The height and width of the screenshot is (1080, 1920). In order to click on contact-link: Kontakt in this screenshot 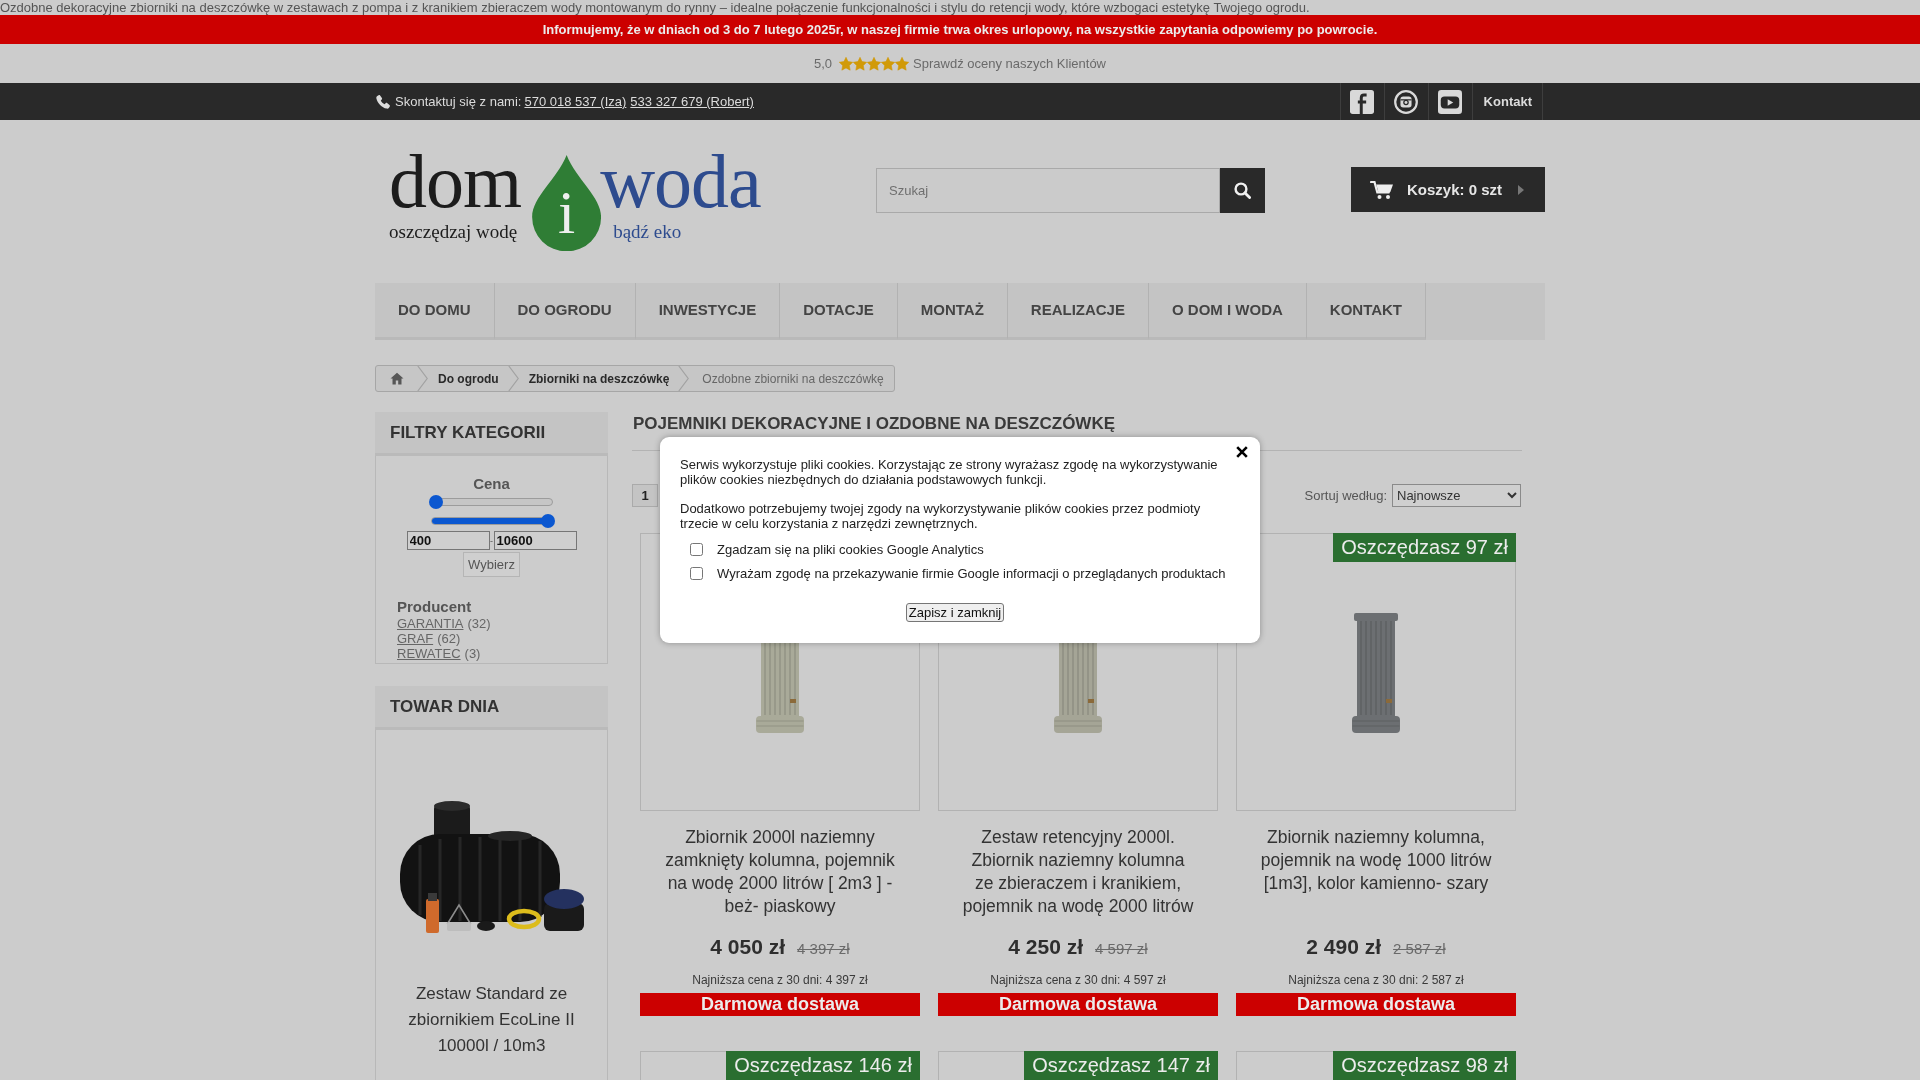, I will do `click(1507, 101)`.